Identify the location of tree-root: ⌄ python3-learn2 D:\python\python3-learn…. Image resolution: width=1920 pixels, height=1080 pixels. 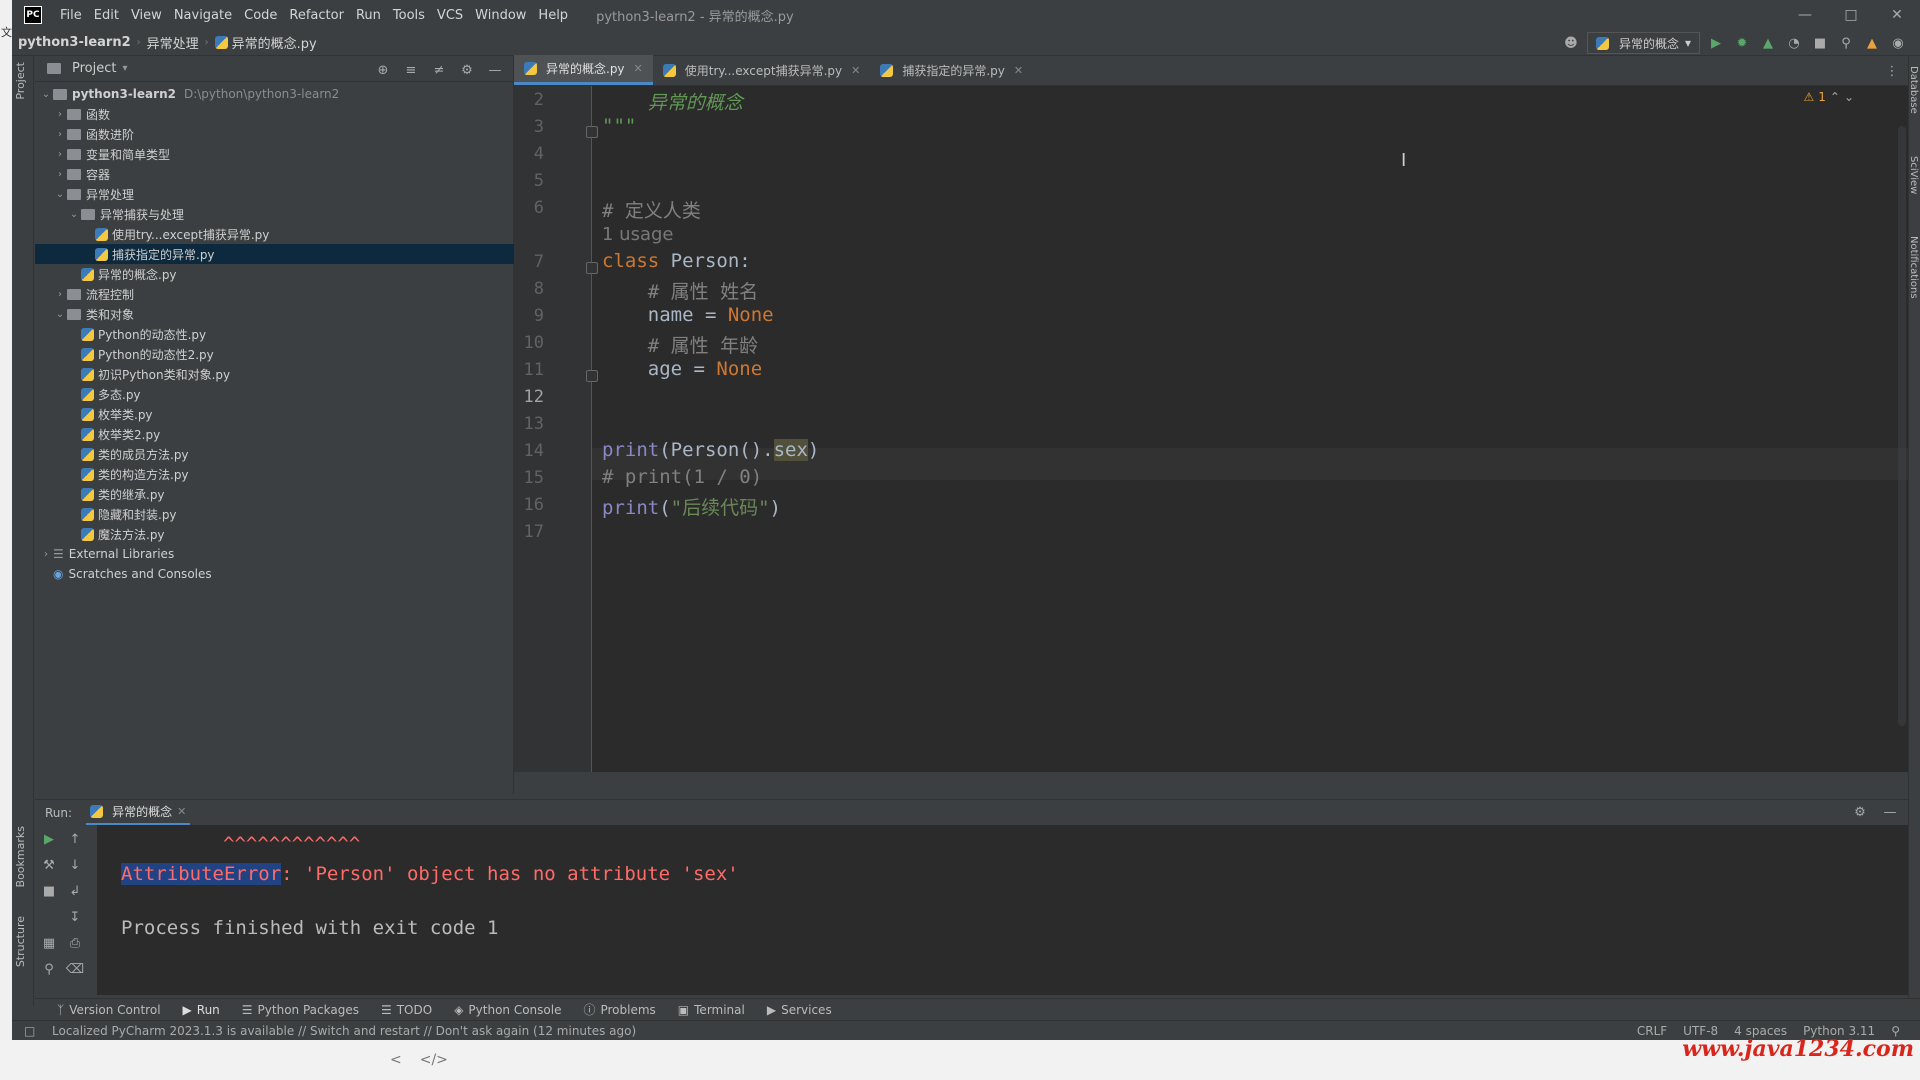
(274, 94).